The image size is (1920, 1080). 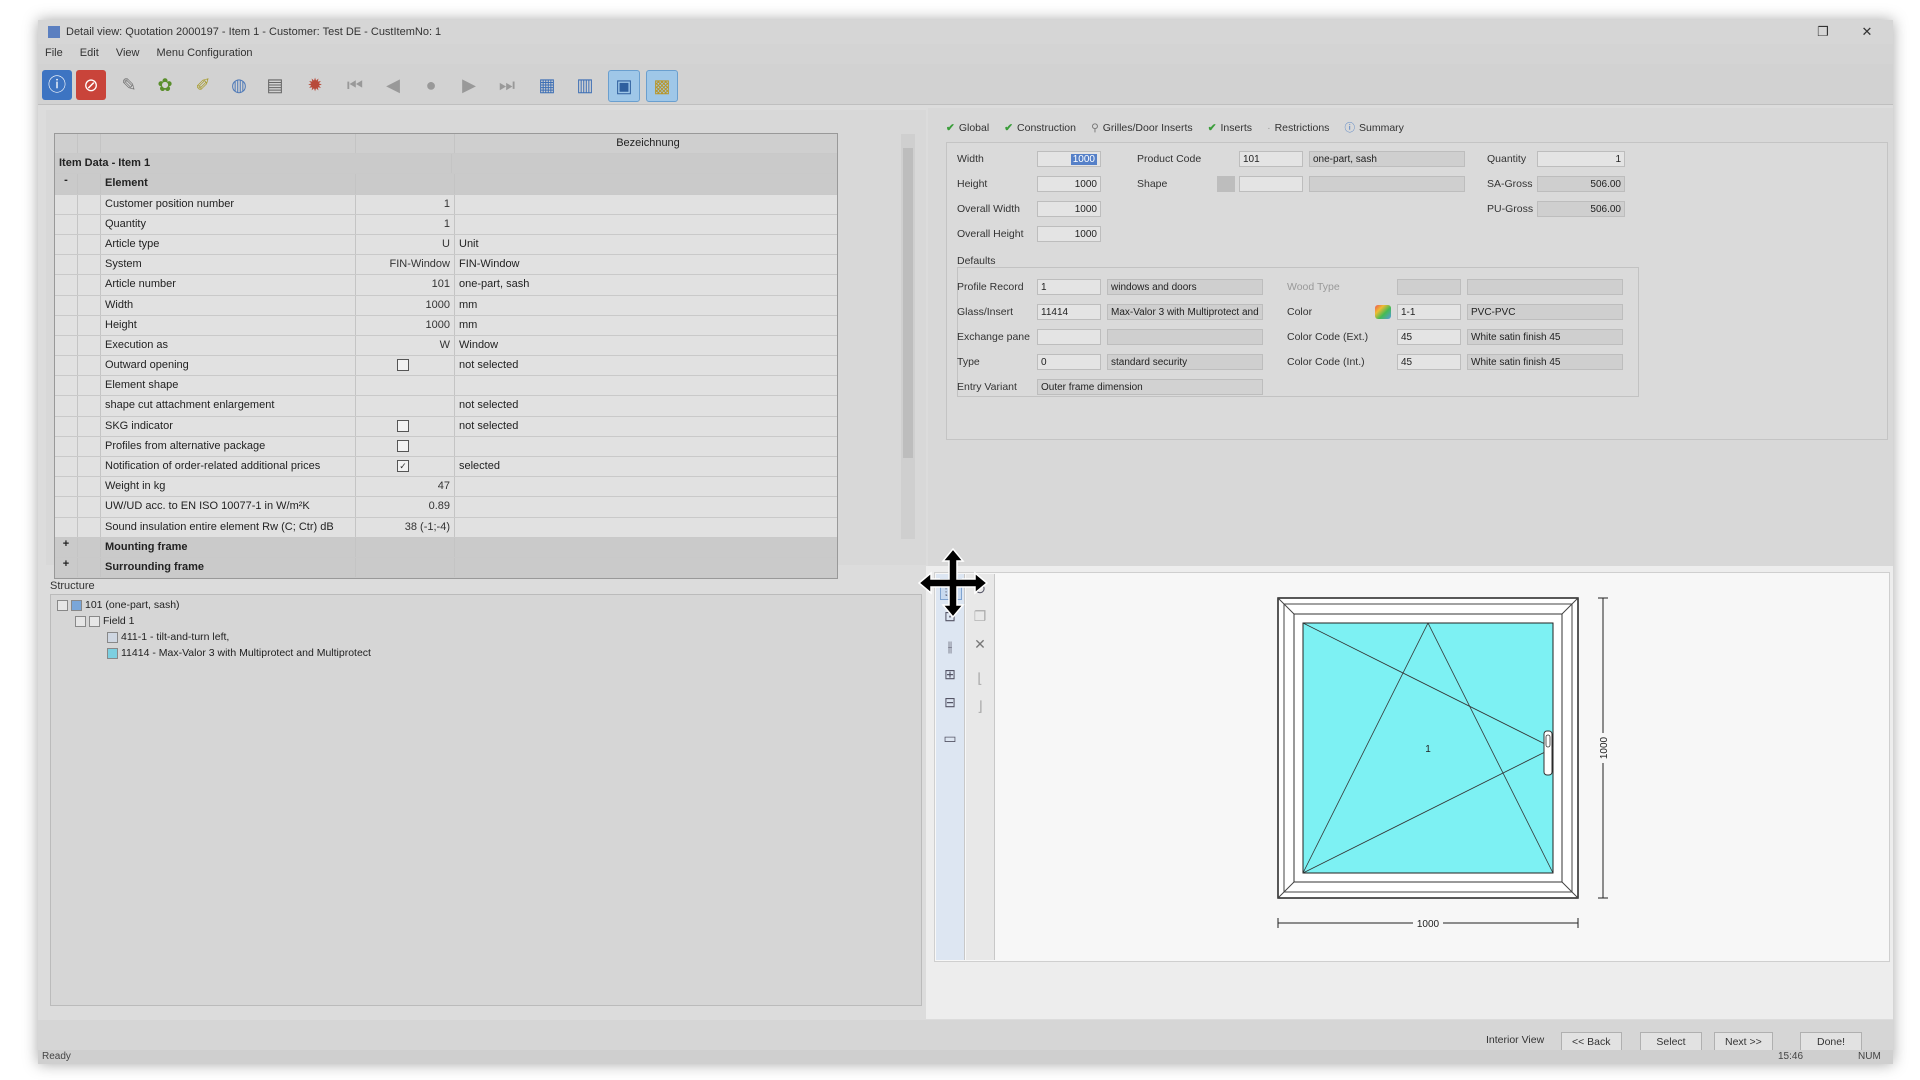 I want to click on type-field: 0, so click(x=1069, y=362).